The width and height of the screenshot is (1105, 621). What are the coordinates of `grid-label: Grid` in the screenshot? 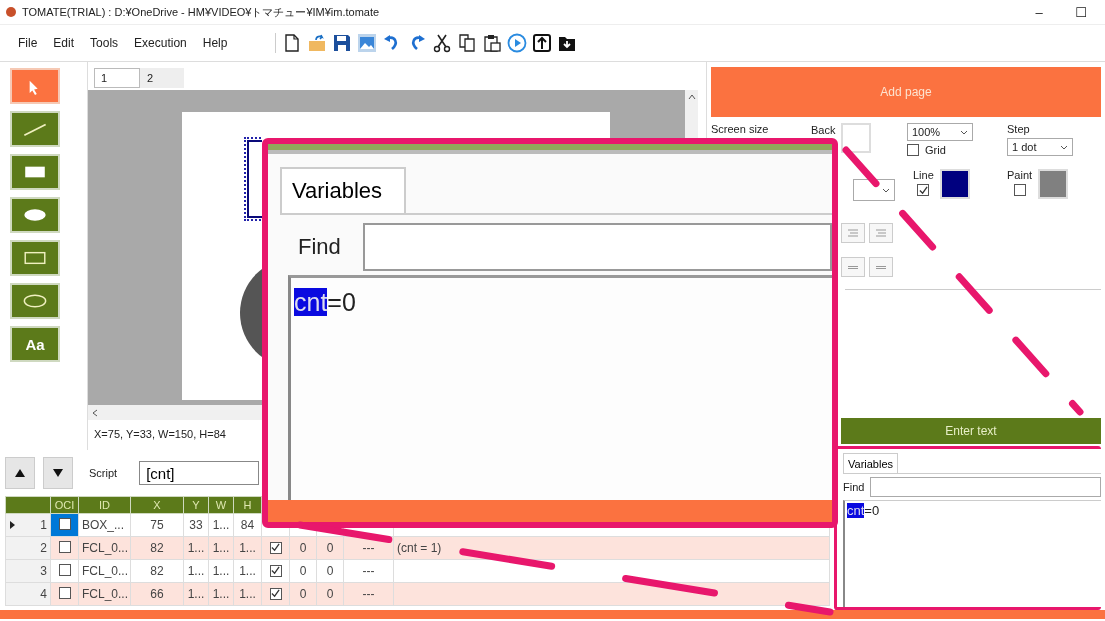 It's located at (935, 150).